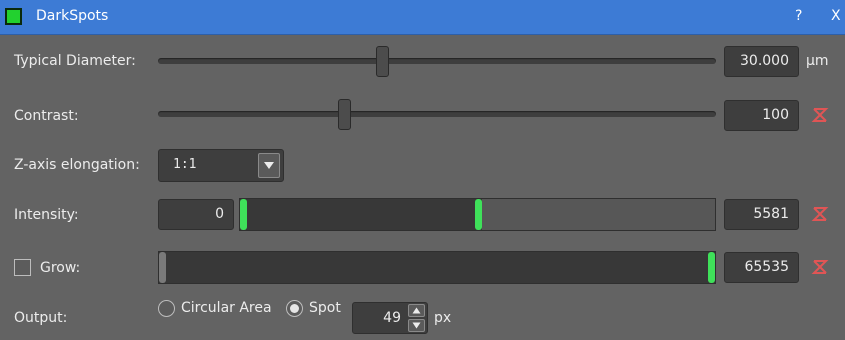  What do you see at coordinates (820, 267) in the screenshot?
I see `grow-reset-icon` at bounding box center [820, 267].